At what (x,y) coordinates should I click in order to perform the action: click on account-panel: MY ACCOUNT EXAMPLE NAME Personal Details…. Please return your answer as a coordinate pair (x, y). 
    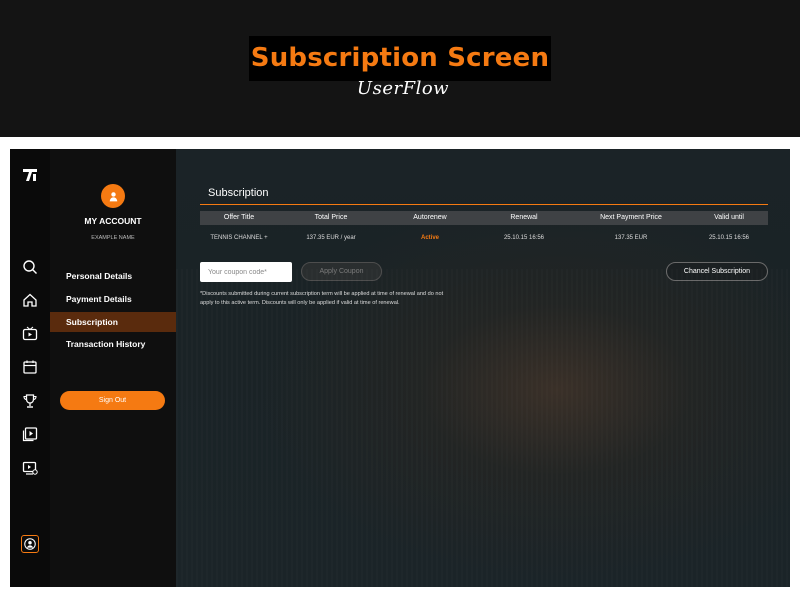
    Looking at the image, I should click on (116, 368).